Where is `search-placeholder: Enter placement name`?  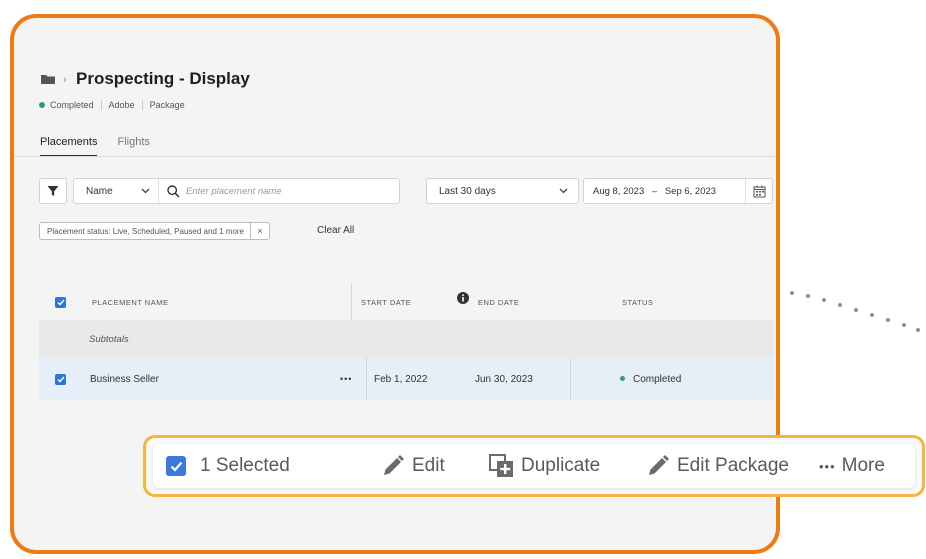 search-placeholder: Enter placement name is located at coordinates (234, 191).